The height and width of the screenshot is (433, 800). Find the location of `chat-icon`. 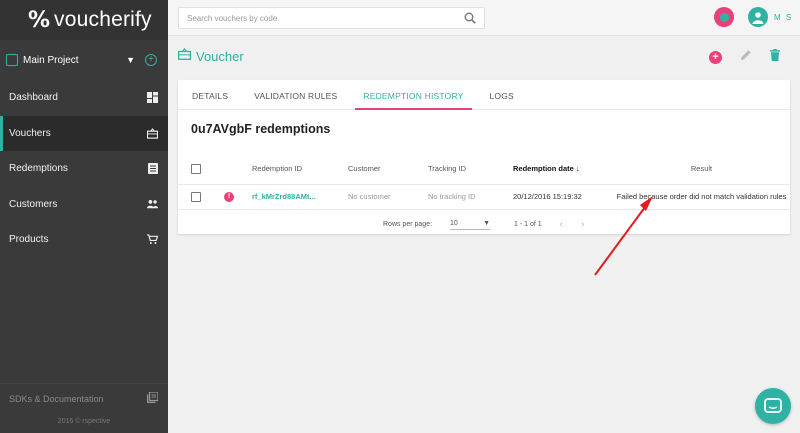

chat-icon is located at coordinates (773, 405).